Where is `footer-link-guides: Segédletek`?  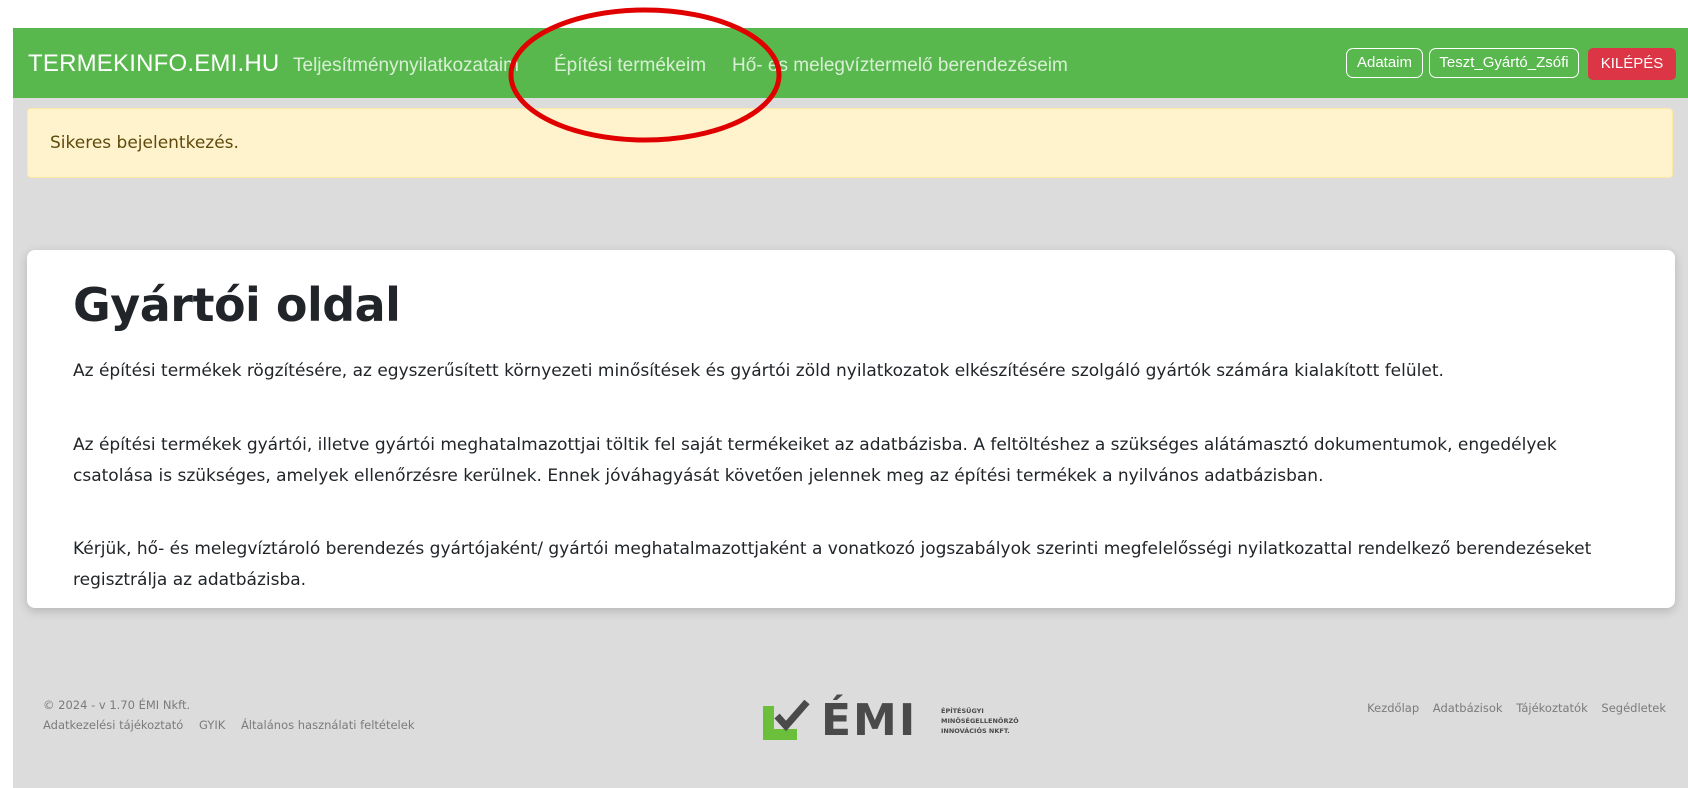 footer-link-guides: Segédletek is located at coordinates (1633, 708).